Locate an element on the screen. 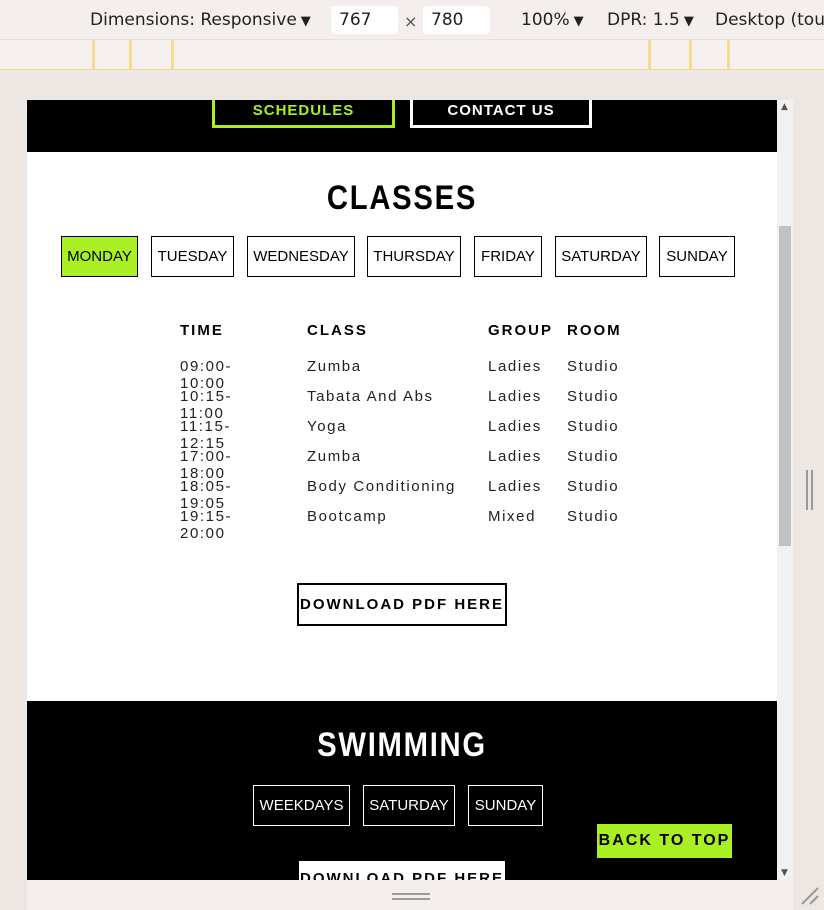 The width and height of the screenshot is (824, 910). cell-class: Yoga is located at coordinates (327, 426).